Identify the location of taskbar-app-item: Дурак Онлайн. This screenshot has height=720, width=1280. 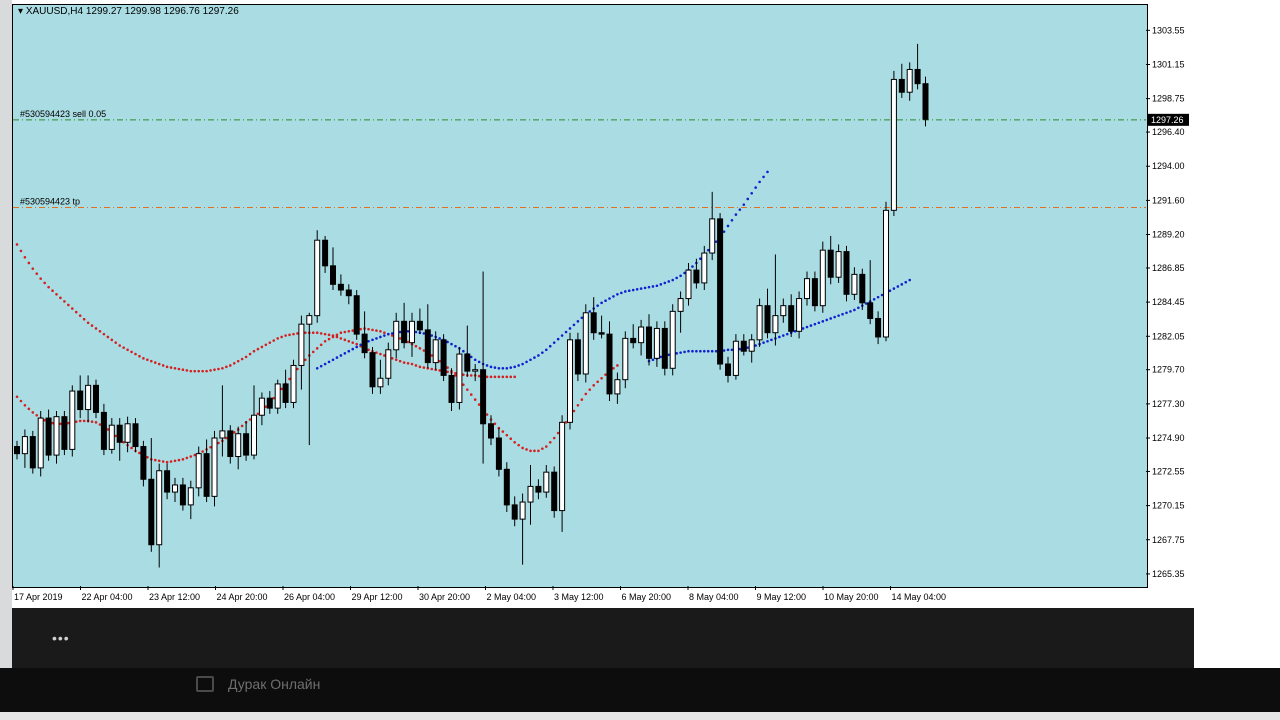
(258, 684).